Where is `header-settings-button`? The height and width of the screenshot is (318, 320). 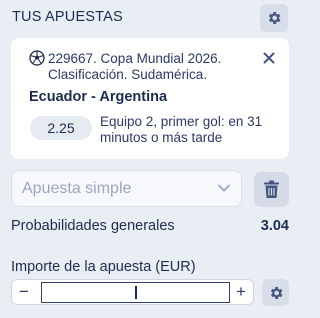 header-settings-button is located at coordinates (274, 18).